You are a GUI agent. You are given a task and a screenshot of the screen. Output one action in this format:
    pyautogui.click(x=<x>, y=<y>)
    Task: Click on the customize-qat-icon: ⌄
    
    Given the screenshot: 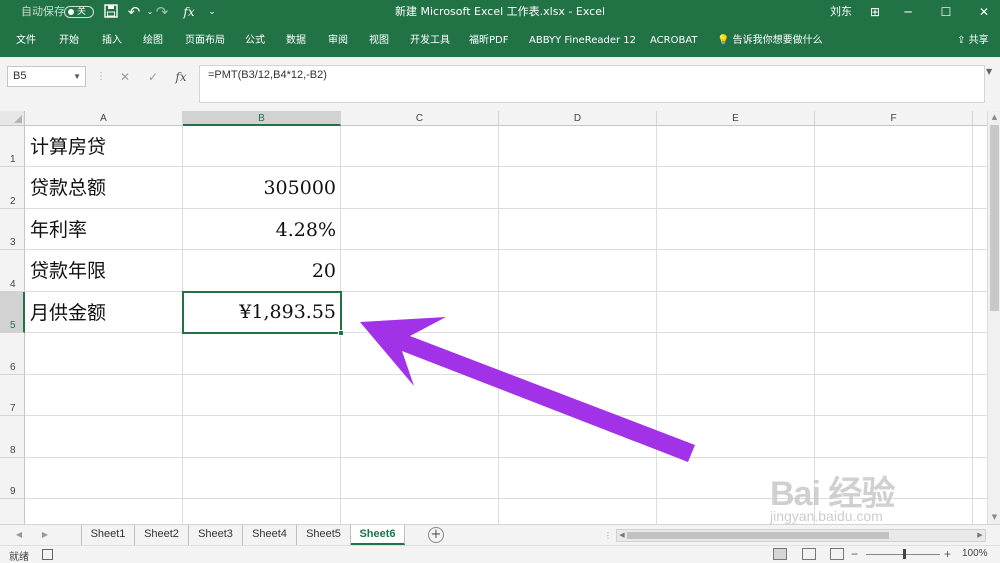 What is the action you would take?
    pyautogui.click(x=212, y=12)
    